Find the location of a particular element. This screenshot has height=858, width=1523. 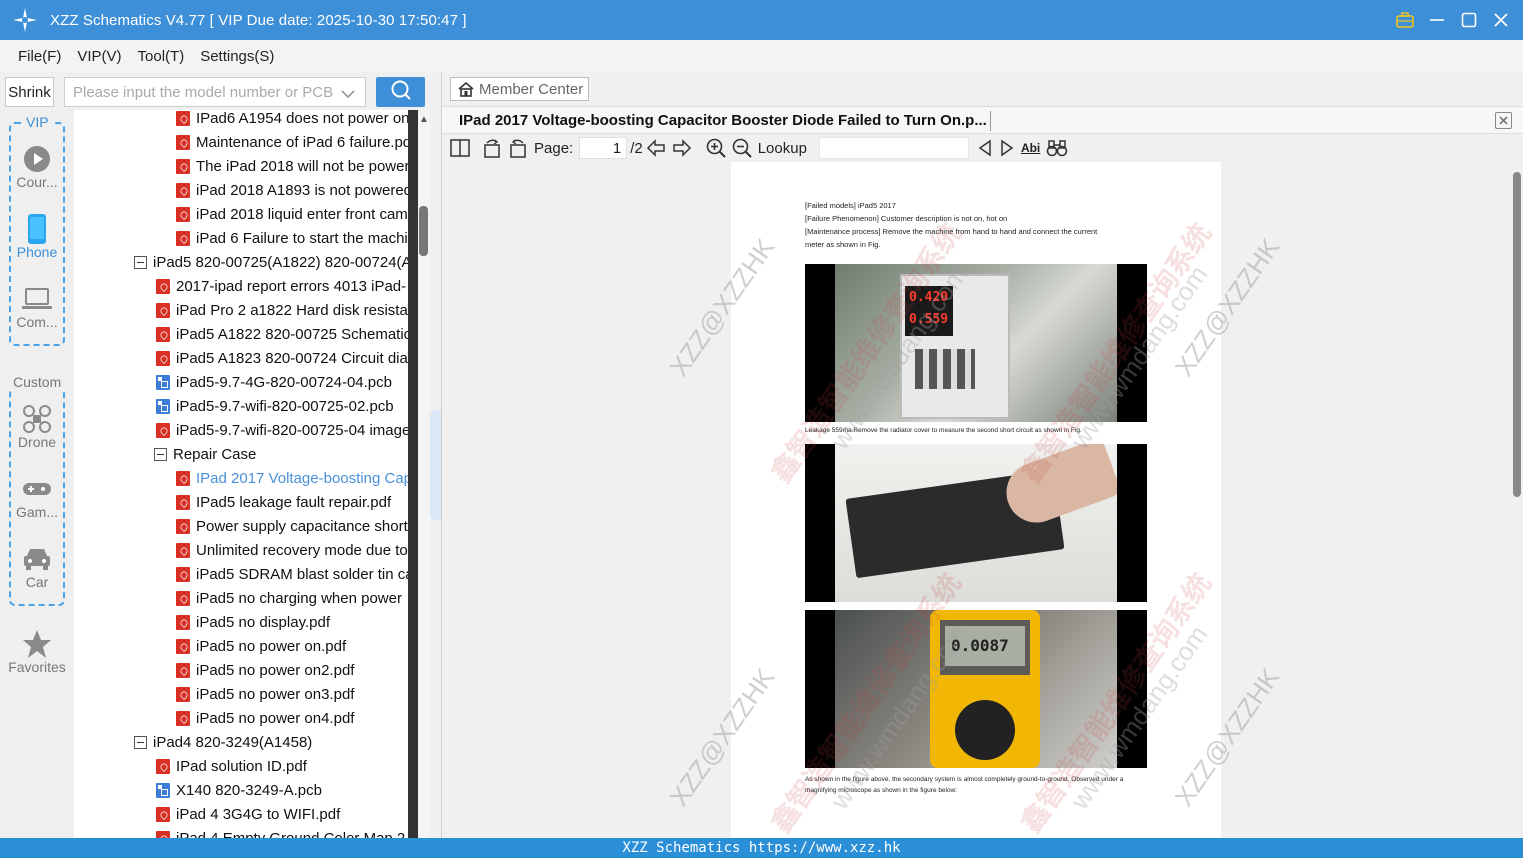

rail-item-drone: Drone is located at coordinates (37, 427).